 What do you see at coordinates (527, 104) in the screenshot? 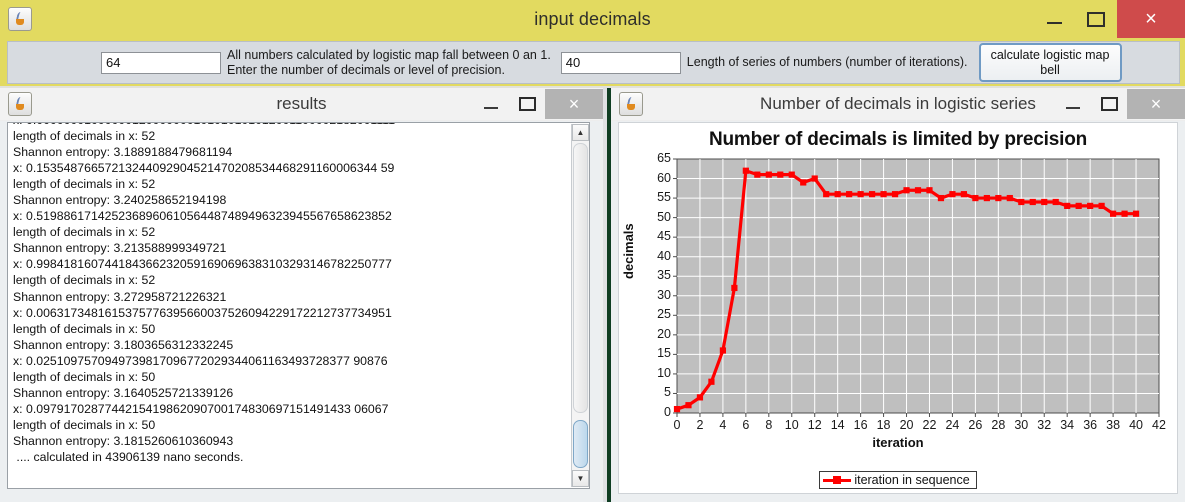
I see `results-maximize-button` at bounding box center [527, 104].